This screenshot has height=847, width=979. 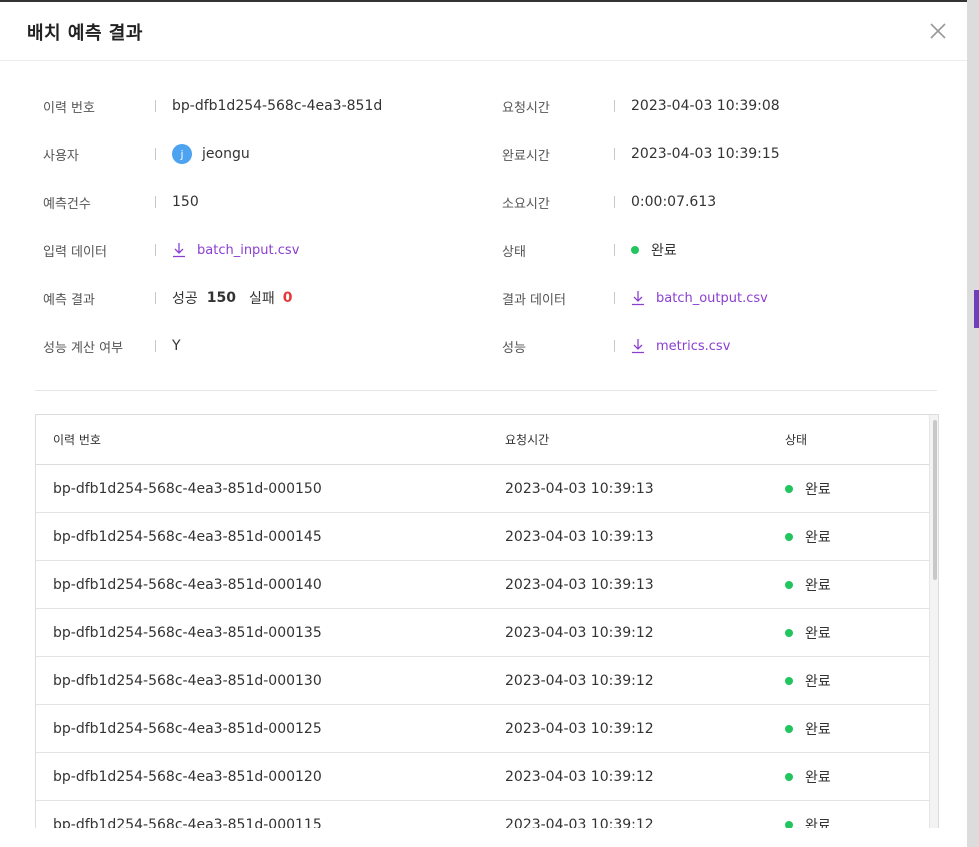 What do you see at coordinates (674, 202) in the screenshot?
I see `elapsed-time-value: 0:00:07.613` at bounding box center [674, 202].